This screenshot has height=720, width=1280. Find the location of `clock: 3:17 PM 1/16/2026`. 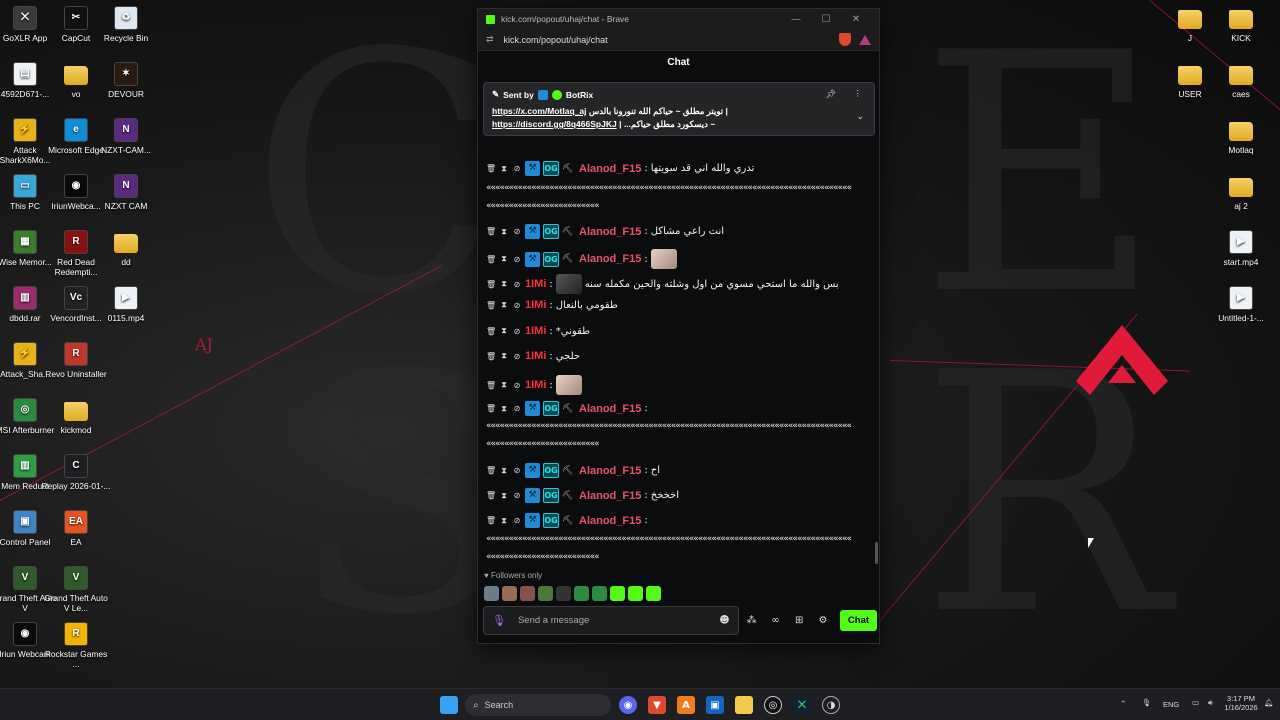

clock: 3:17 PM 1/16/2026 is located at coordinates (1241, 703).